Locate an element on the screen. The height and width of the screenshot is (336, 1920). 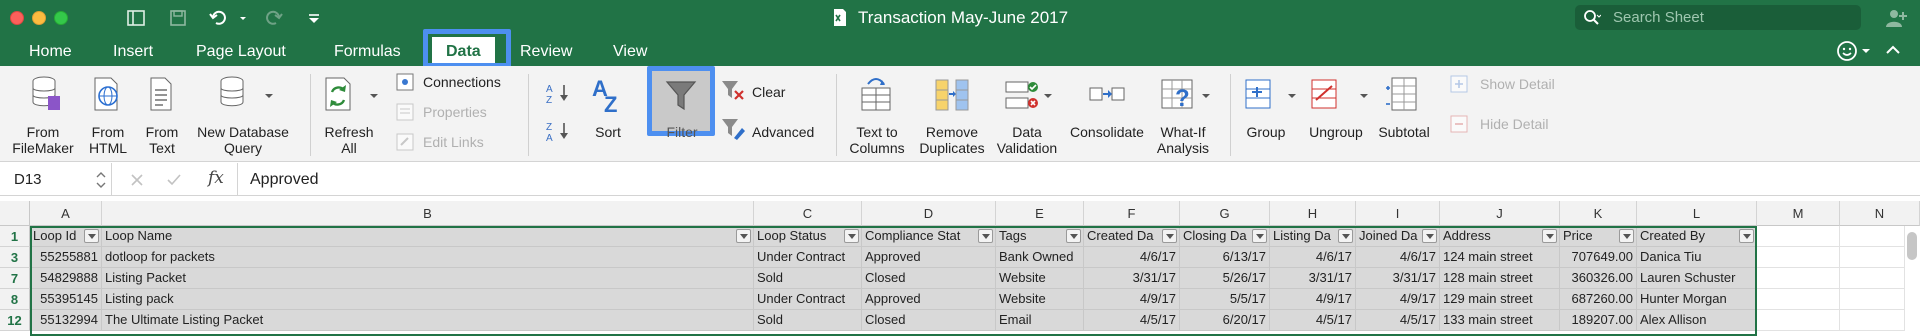
close-window-button is located at coordinates (17, 18).